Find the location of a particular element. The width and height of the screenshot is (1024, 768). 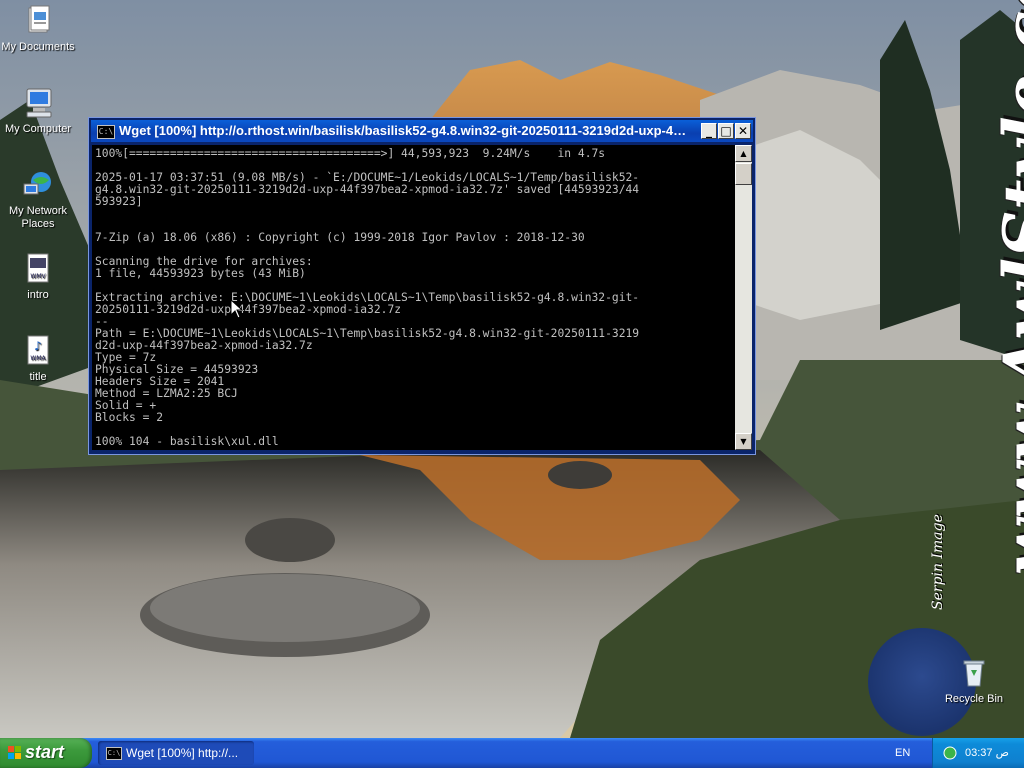

start-button: start is located at coordinates (46, 753).